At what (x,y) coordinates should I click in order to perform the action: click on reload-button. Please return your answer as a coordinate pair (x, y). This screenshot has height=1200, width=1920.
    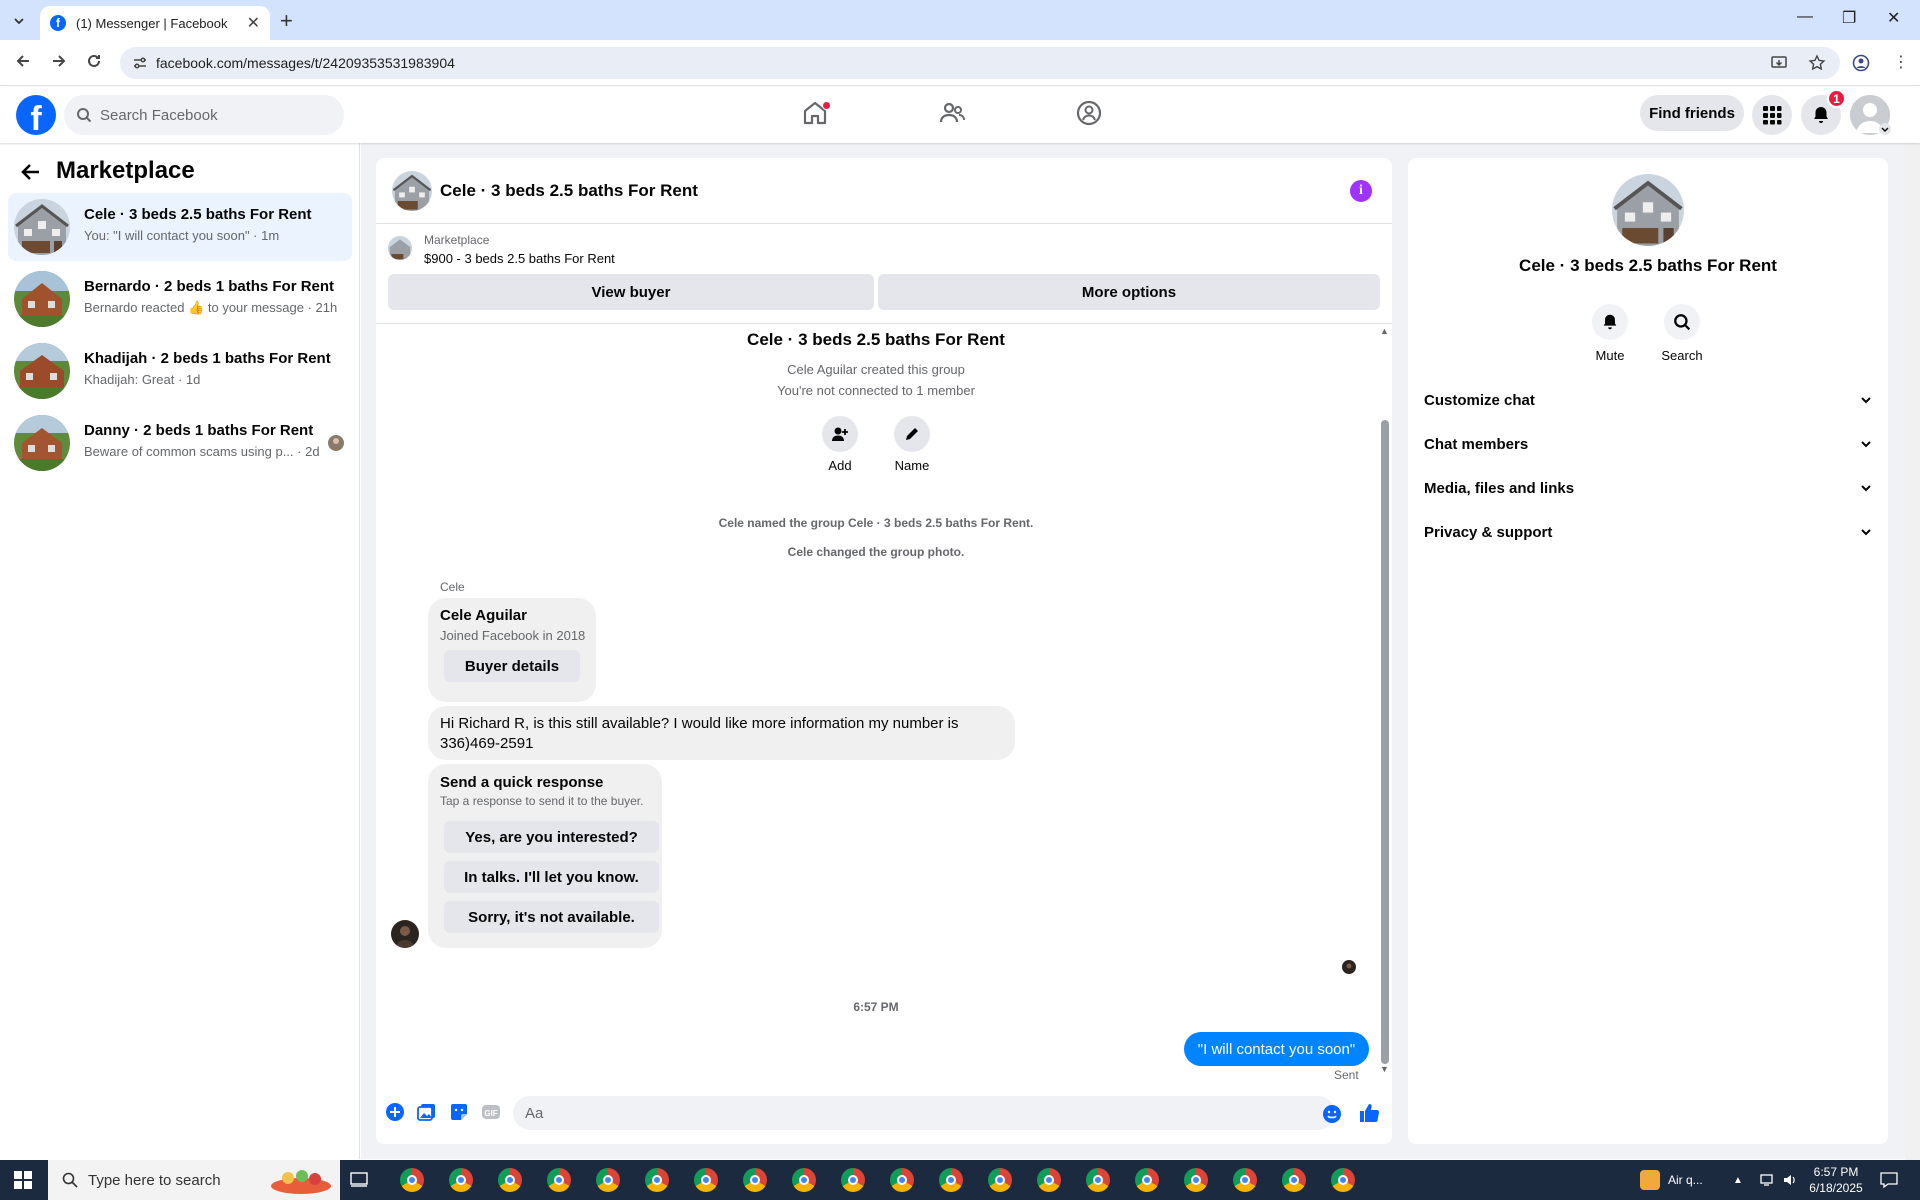
    Looking at the image, I should click on (94, 61).